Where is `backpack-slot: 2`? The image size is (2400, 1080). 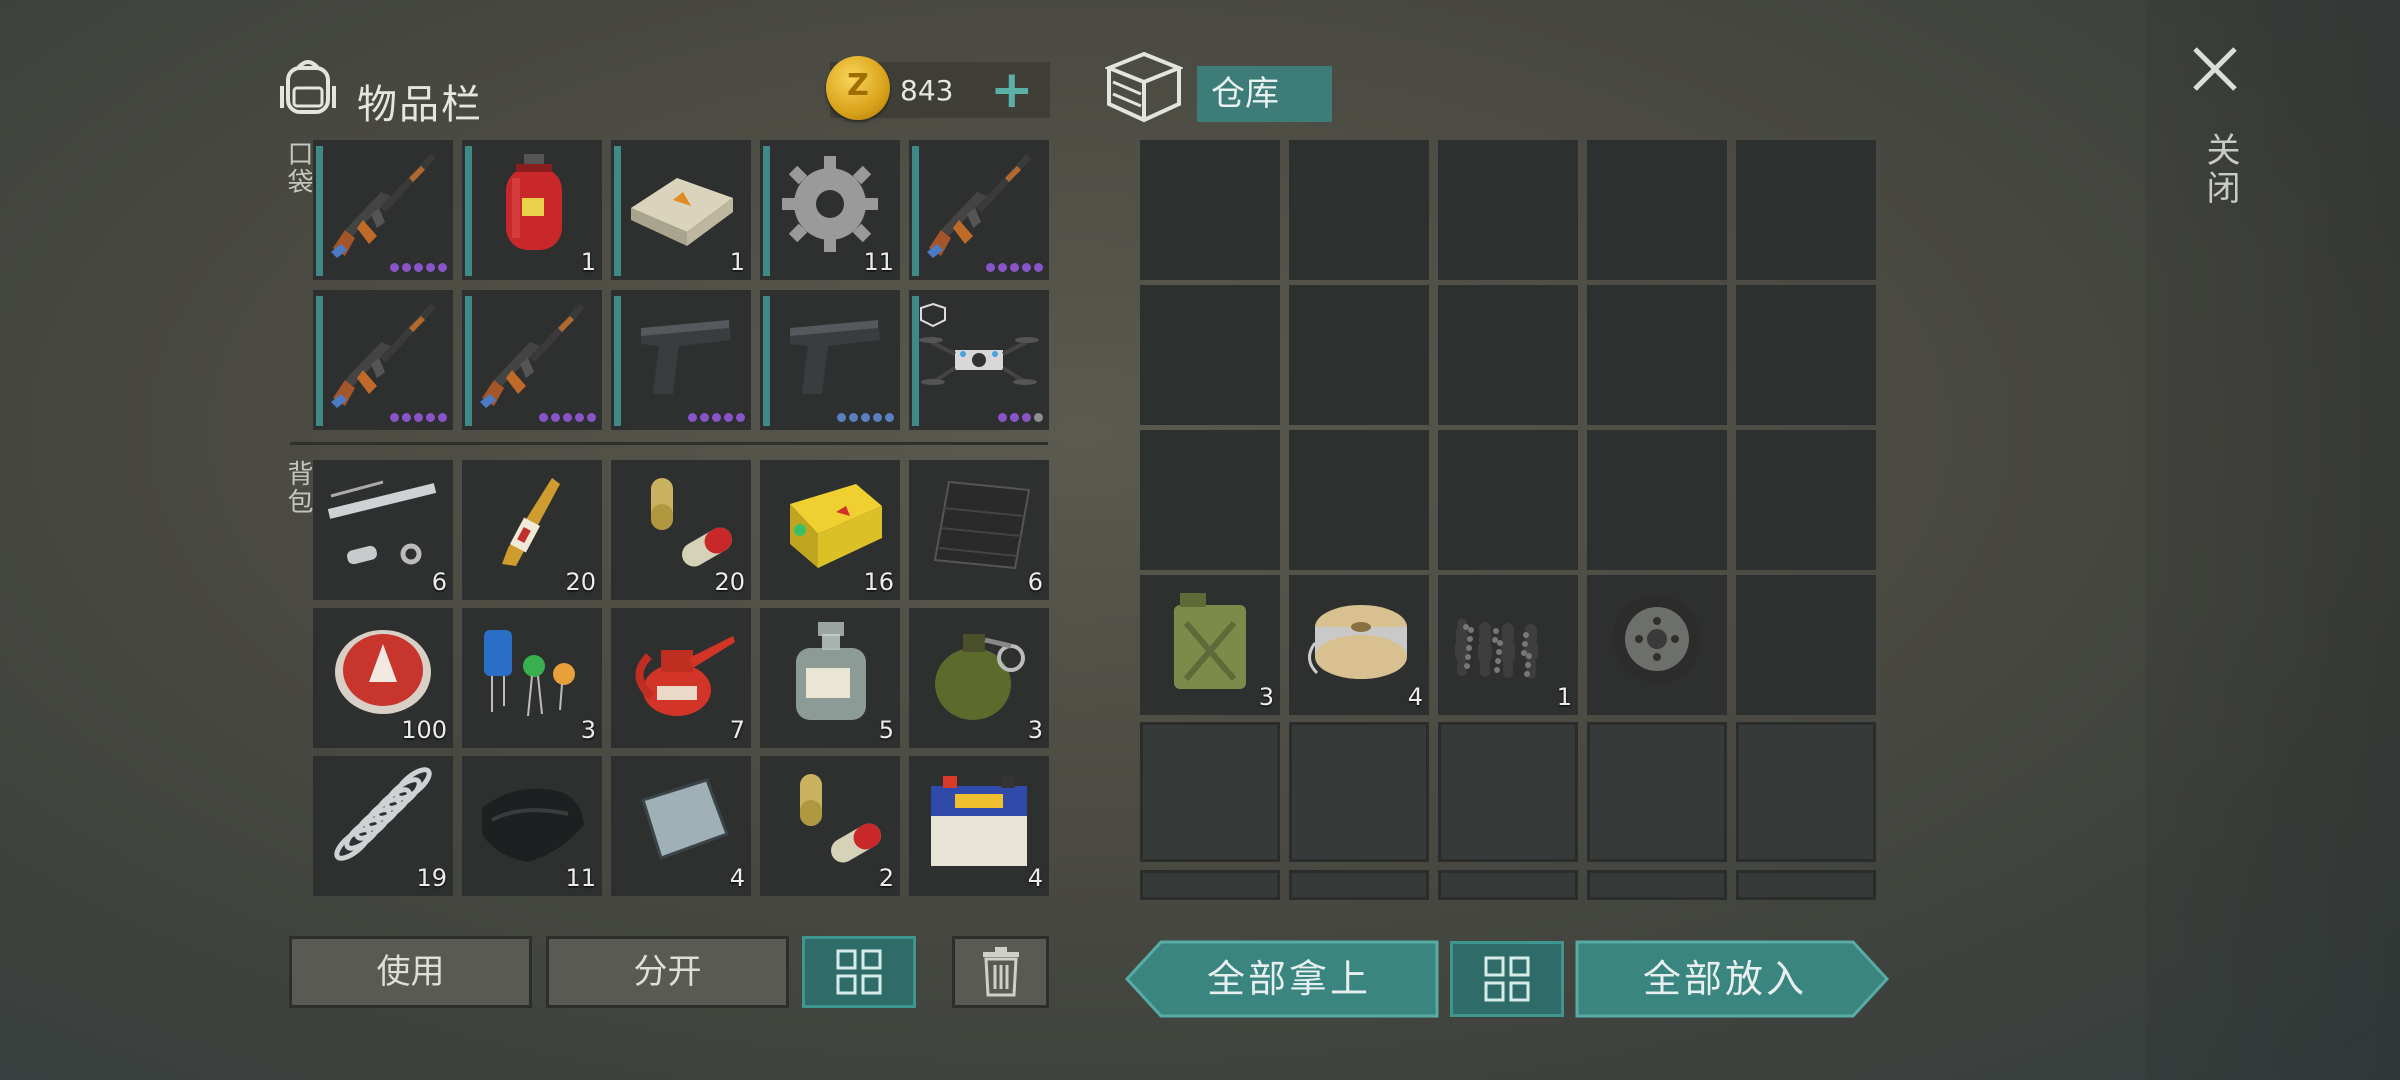
backpack-slot: 2 is located at coordinates (830, 826).